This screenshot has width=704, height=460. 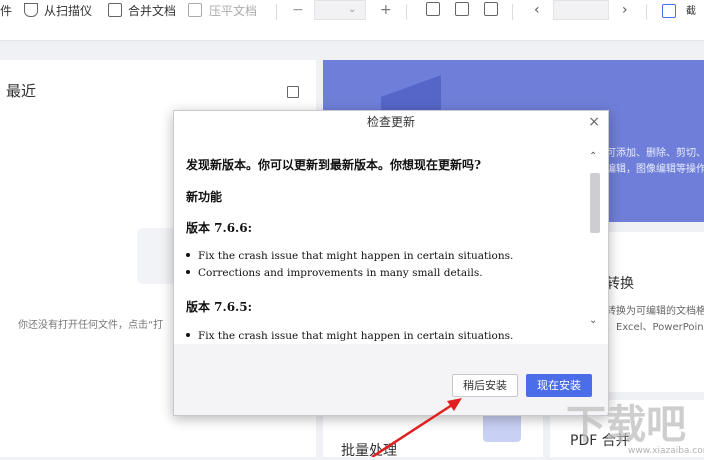 I want to click on watermark: 下载吧, so click(x=626, y=425).